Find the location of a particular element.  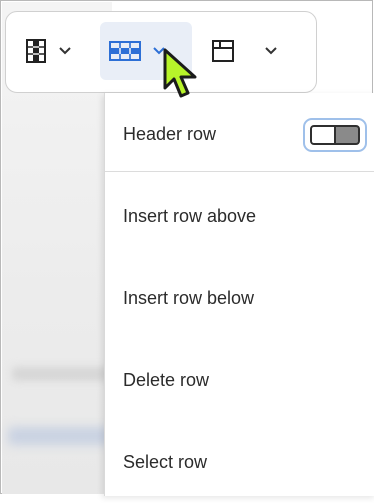

mouse-cursor-icon is located at coordinates (183, 77).